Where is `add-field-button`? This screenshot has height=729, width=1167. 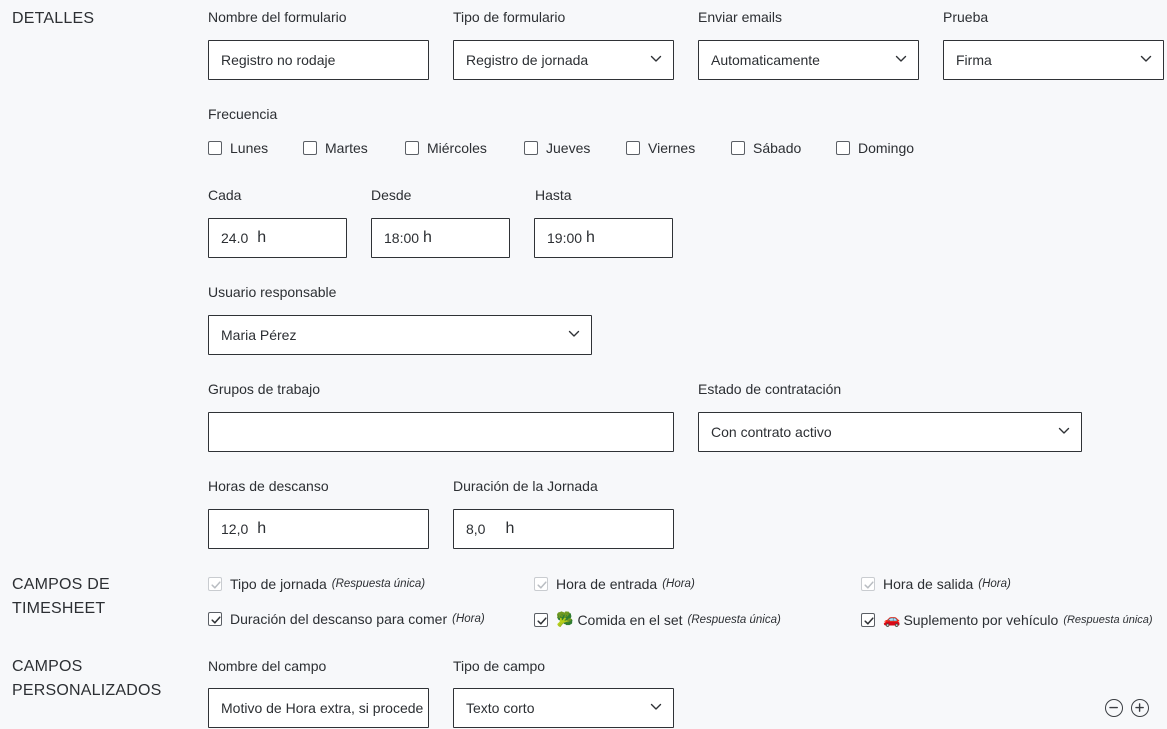
add-field-button is located at coordinates (1140, 708).